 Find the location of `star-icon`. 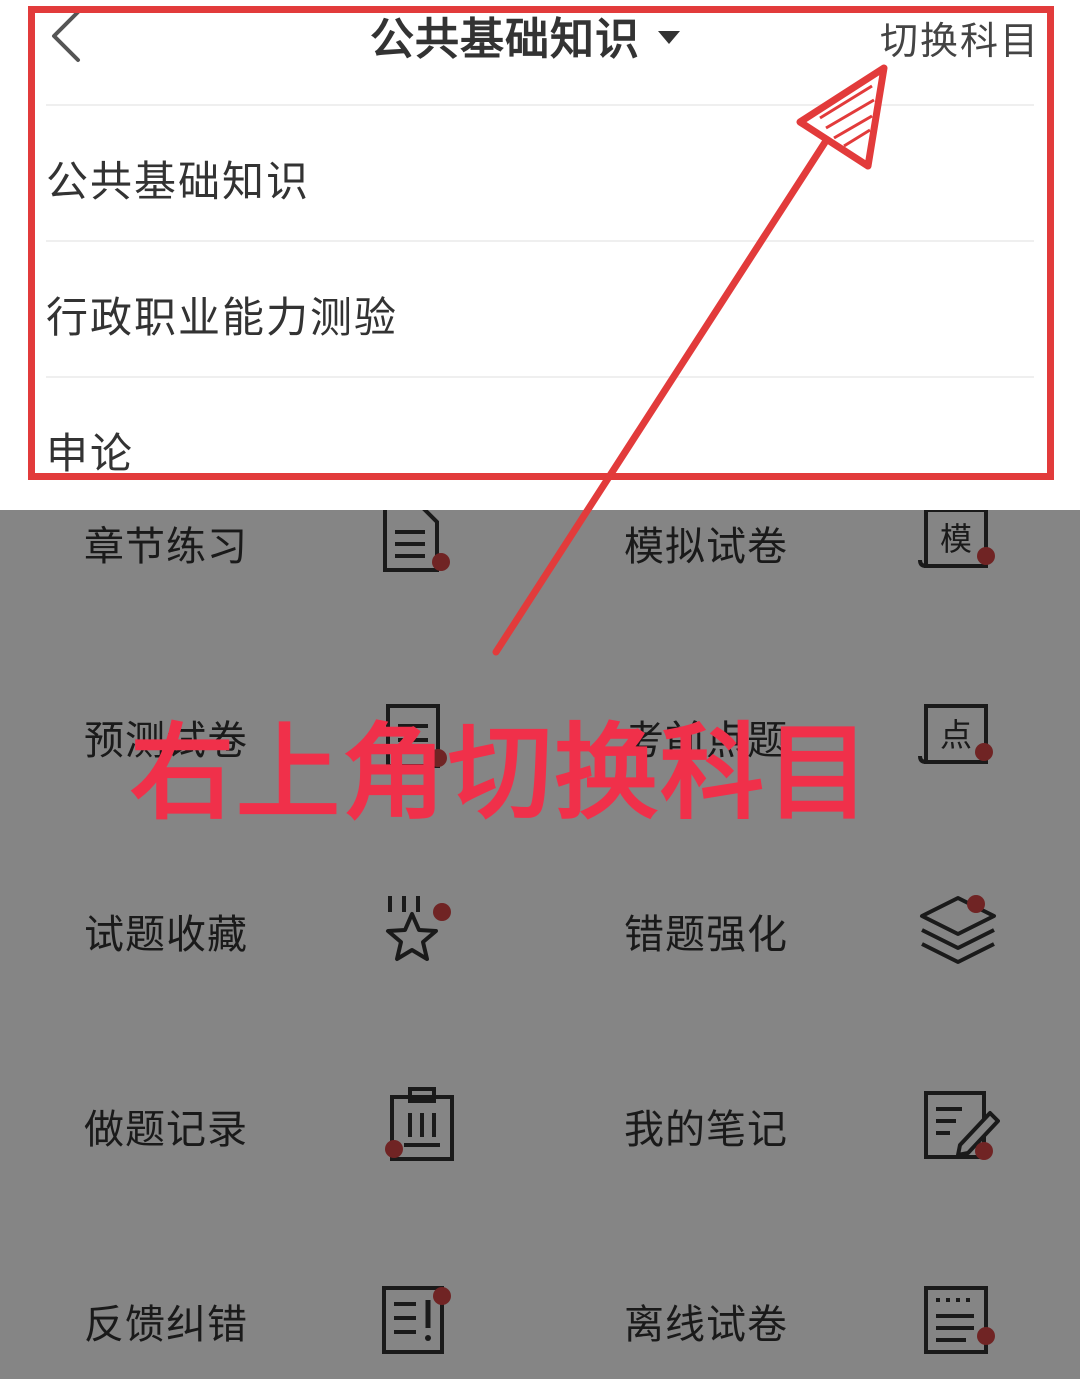

star-icon is located at coordinates (418, 928).